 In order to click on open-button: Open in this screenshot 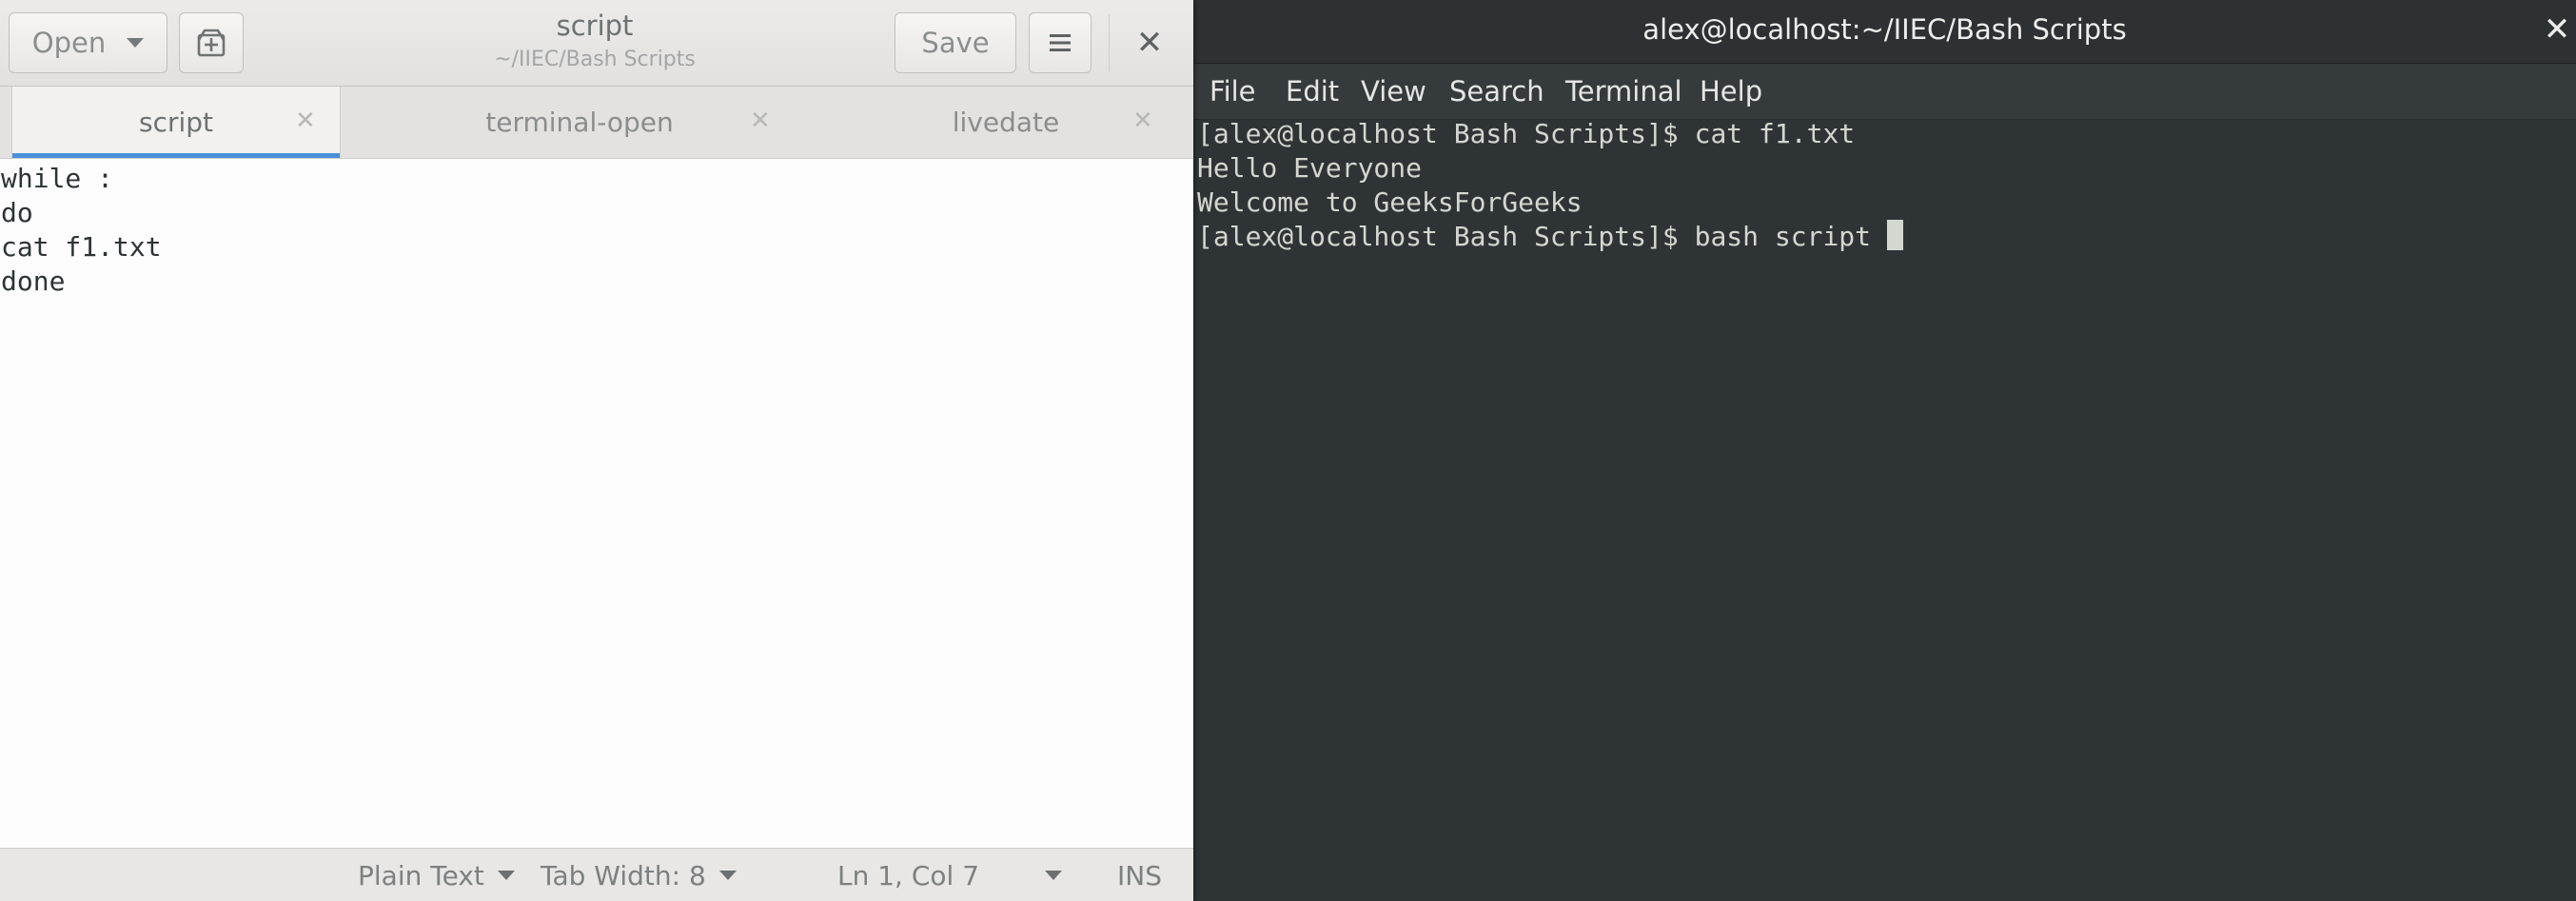, I will do `click(88, 42)`.